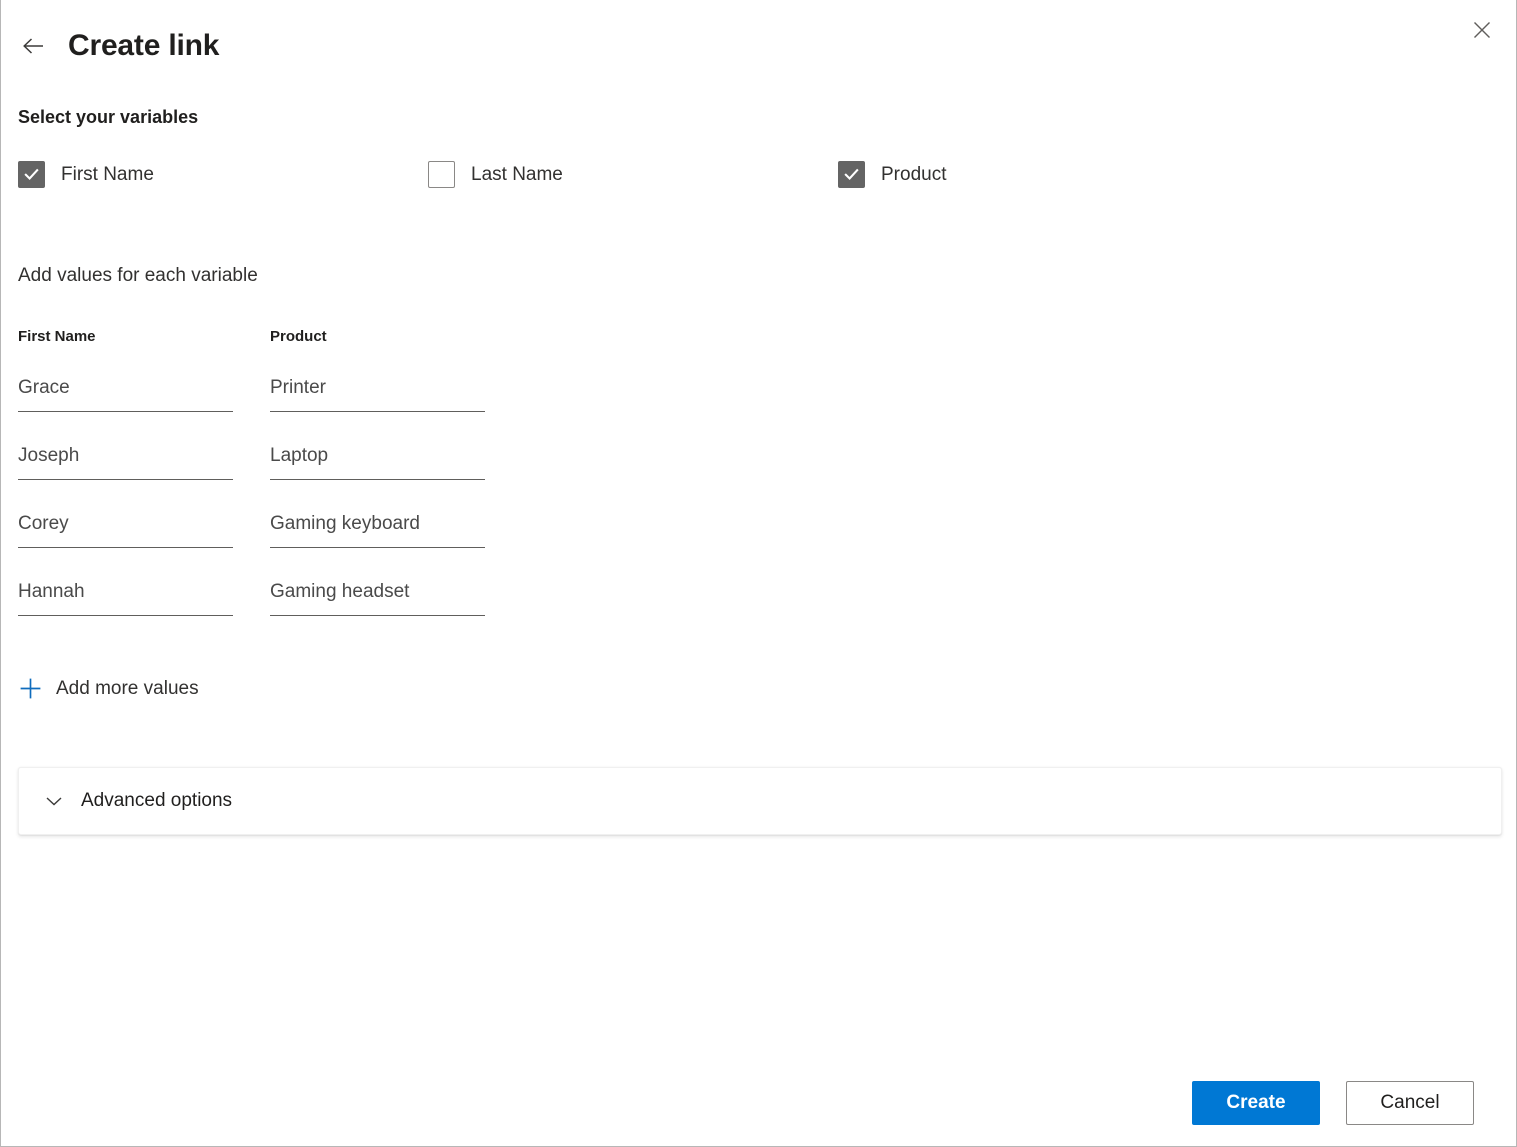 The width and height of the screenshot is (1517, 1147). I want to click on close-icon, so click(1482, 30).